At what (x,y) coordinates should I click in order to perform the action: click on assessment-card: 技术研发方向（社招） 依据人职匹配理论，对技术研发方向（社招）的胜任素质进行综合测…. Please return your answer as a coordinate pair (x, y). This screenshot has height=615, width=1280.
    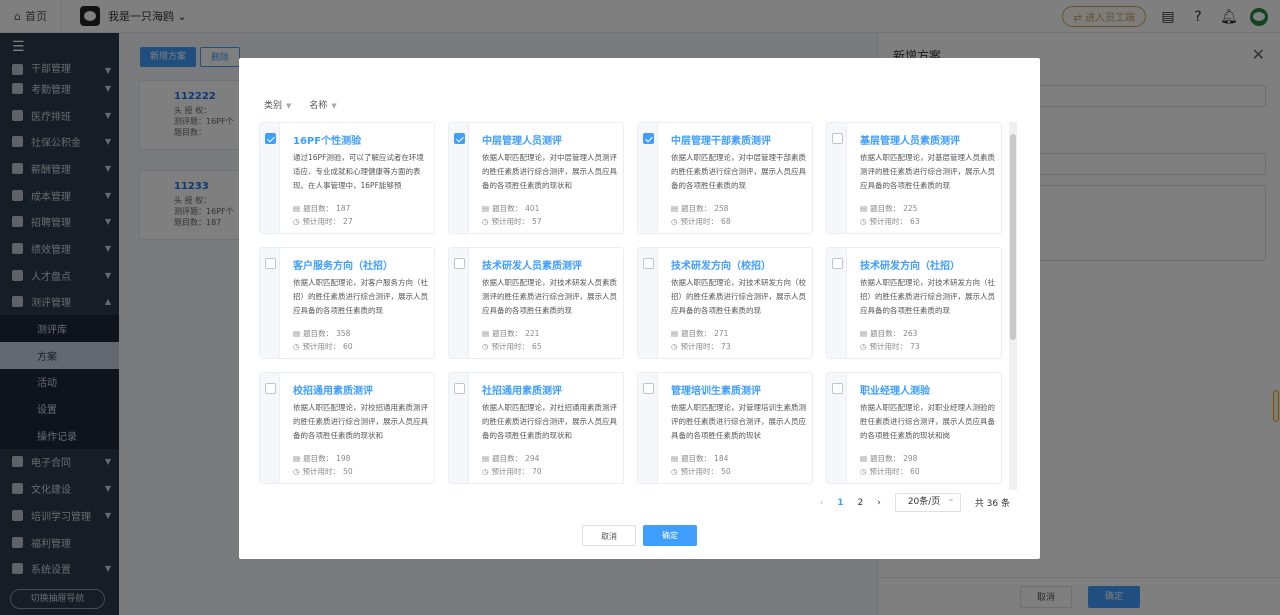
    Looking at the image, I should click on (914, 303).